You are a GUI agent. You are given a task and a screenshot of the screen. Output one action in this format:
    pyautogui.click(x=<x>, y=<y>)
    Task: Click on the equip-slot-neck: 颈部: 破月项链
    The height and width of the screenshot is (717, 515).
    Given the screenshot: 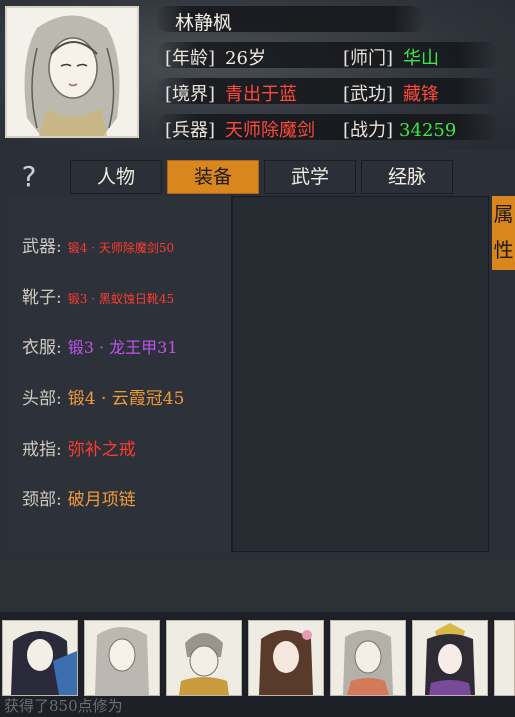 What is the action you would take?
    pyautogui.click(x=79, y=497)
    